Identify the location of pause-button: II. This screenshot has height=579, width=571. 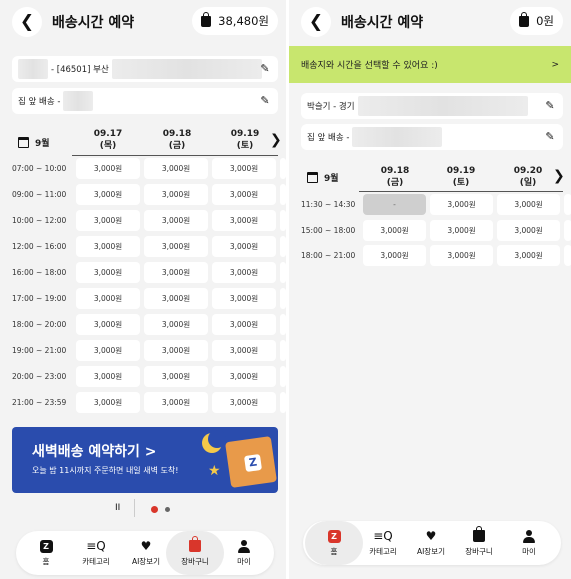
(117, 508).